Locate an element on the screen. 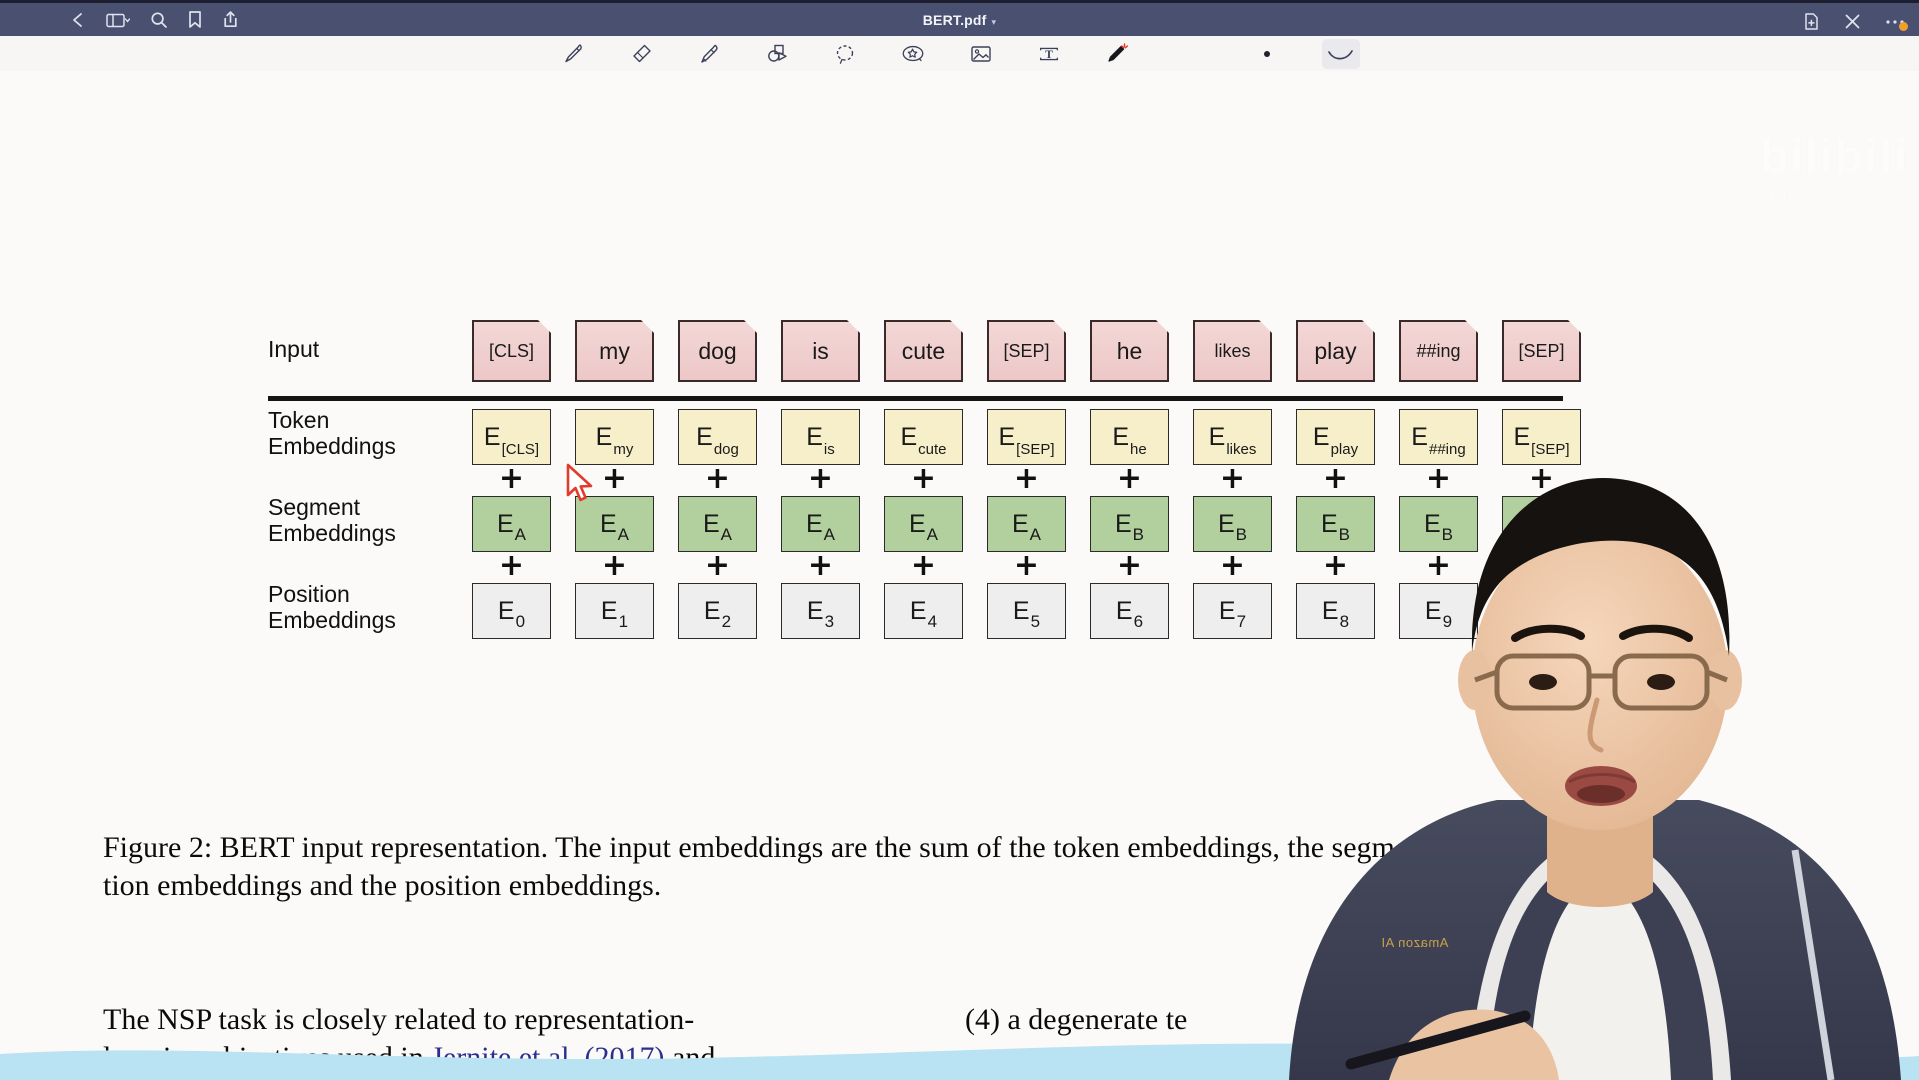 This screenshot has width=1919, height=1080. embedding-subscript: 9 is located at coordinates (1447, 621).